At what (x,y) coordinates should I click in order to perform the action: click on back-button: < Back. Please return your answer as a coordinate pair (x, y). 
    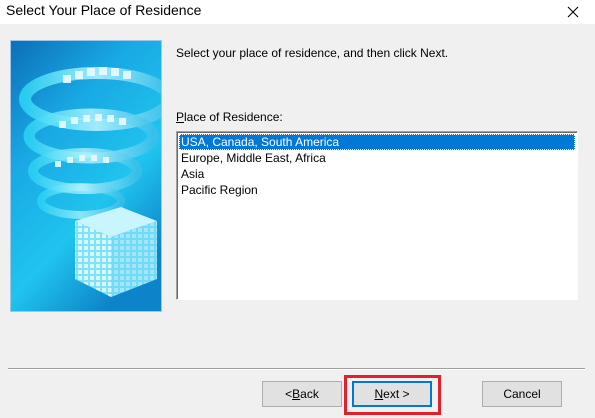
    Looking at the image, I should click on (302, 394).